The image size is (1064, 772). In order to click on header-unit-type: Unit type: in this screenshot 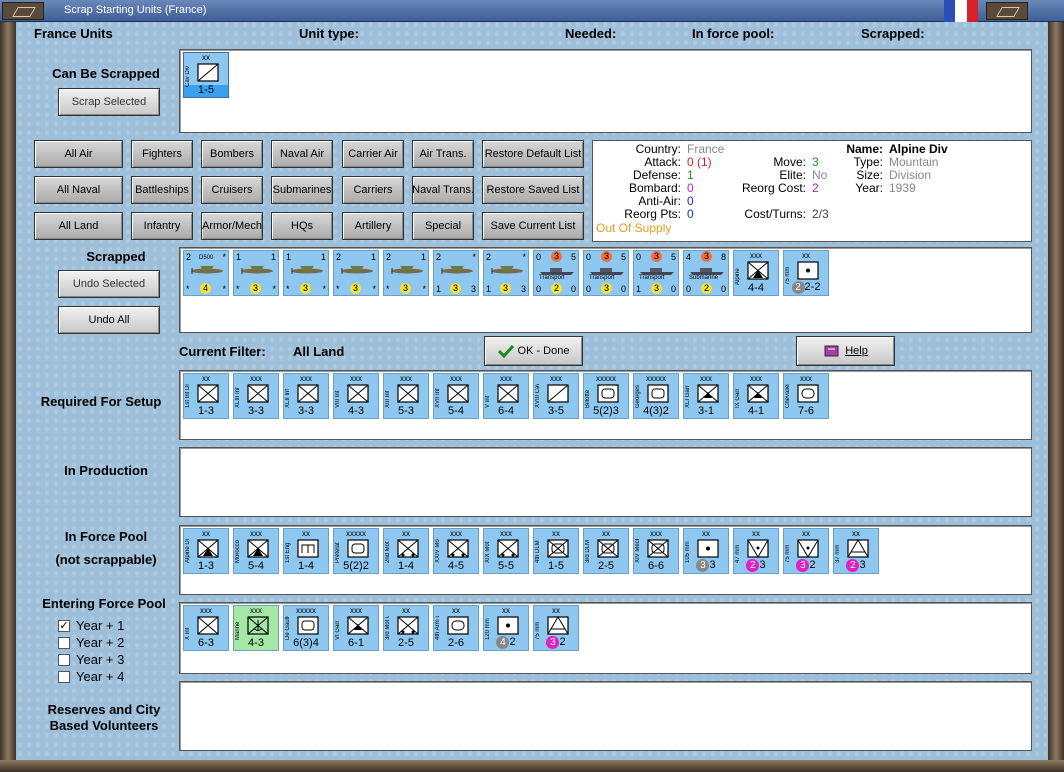, I will do `click(329, 33)`.